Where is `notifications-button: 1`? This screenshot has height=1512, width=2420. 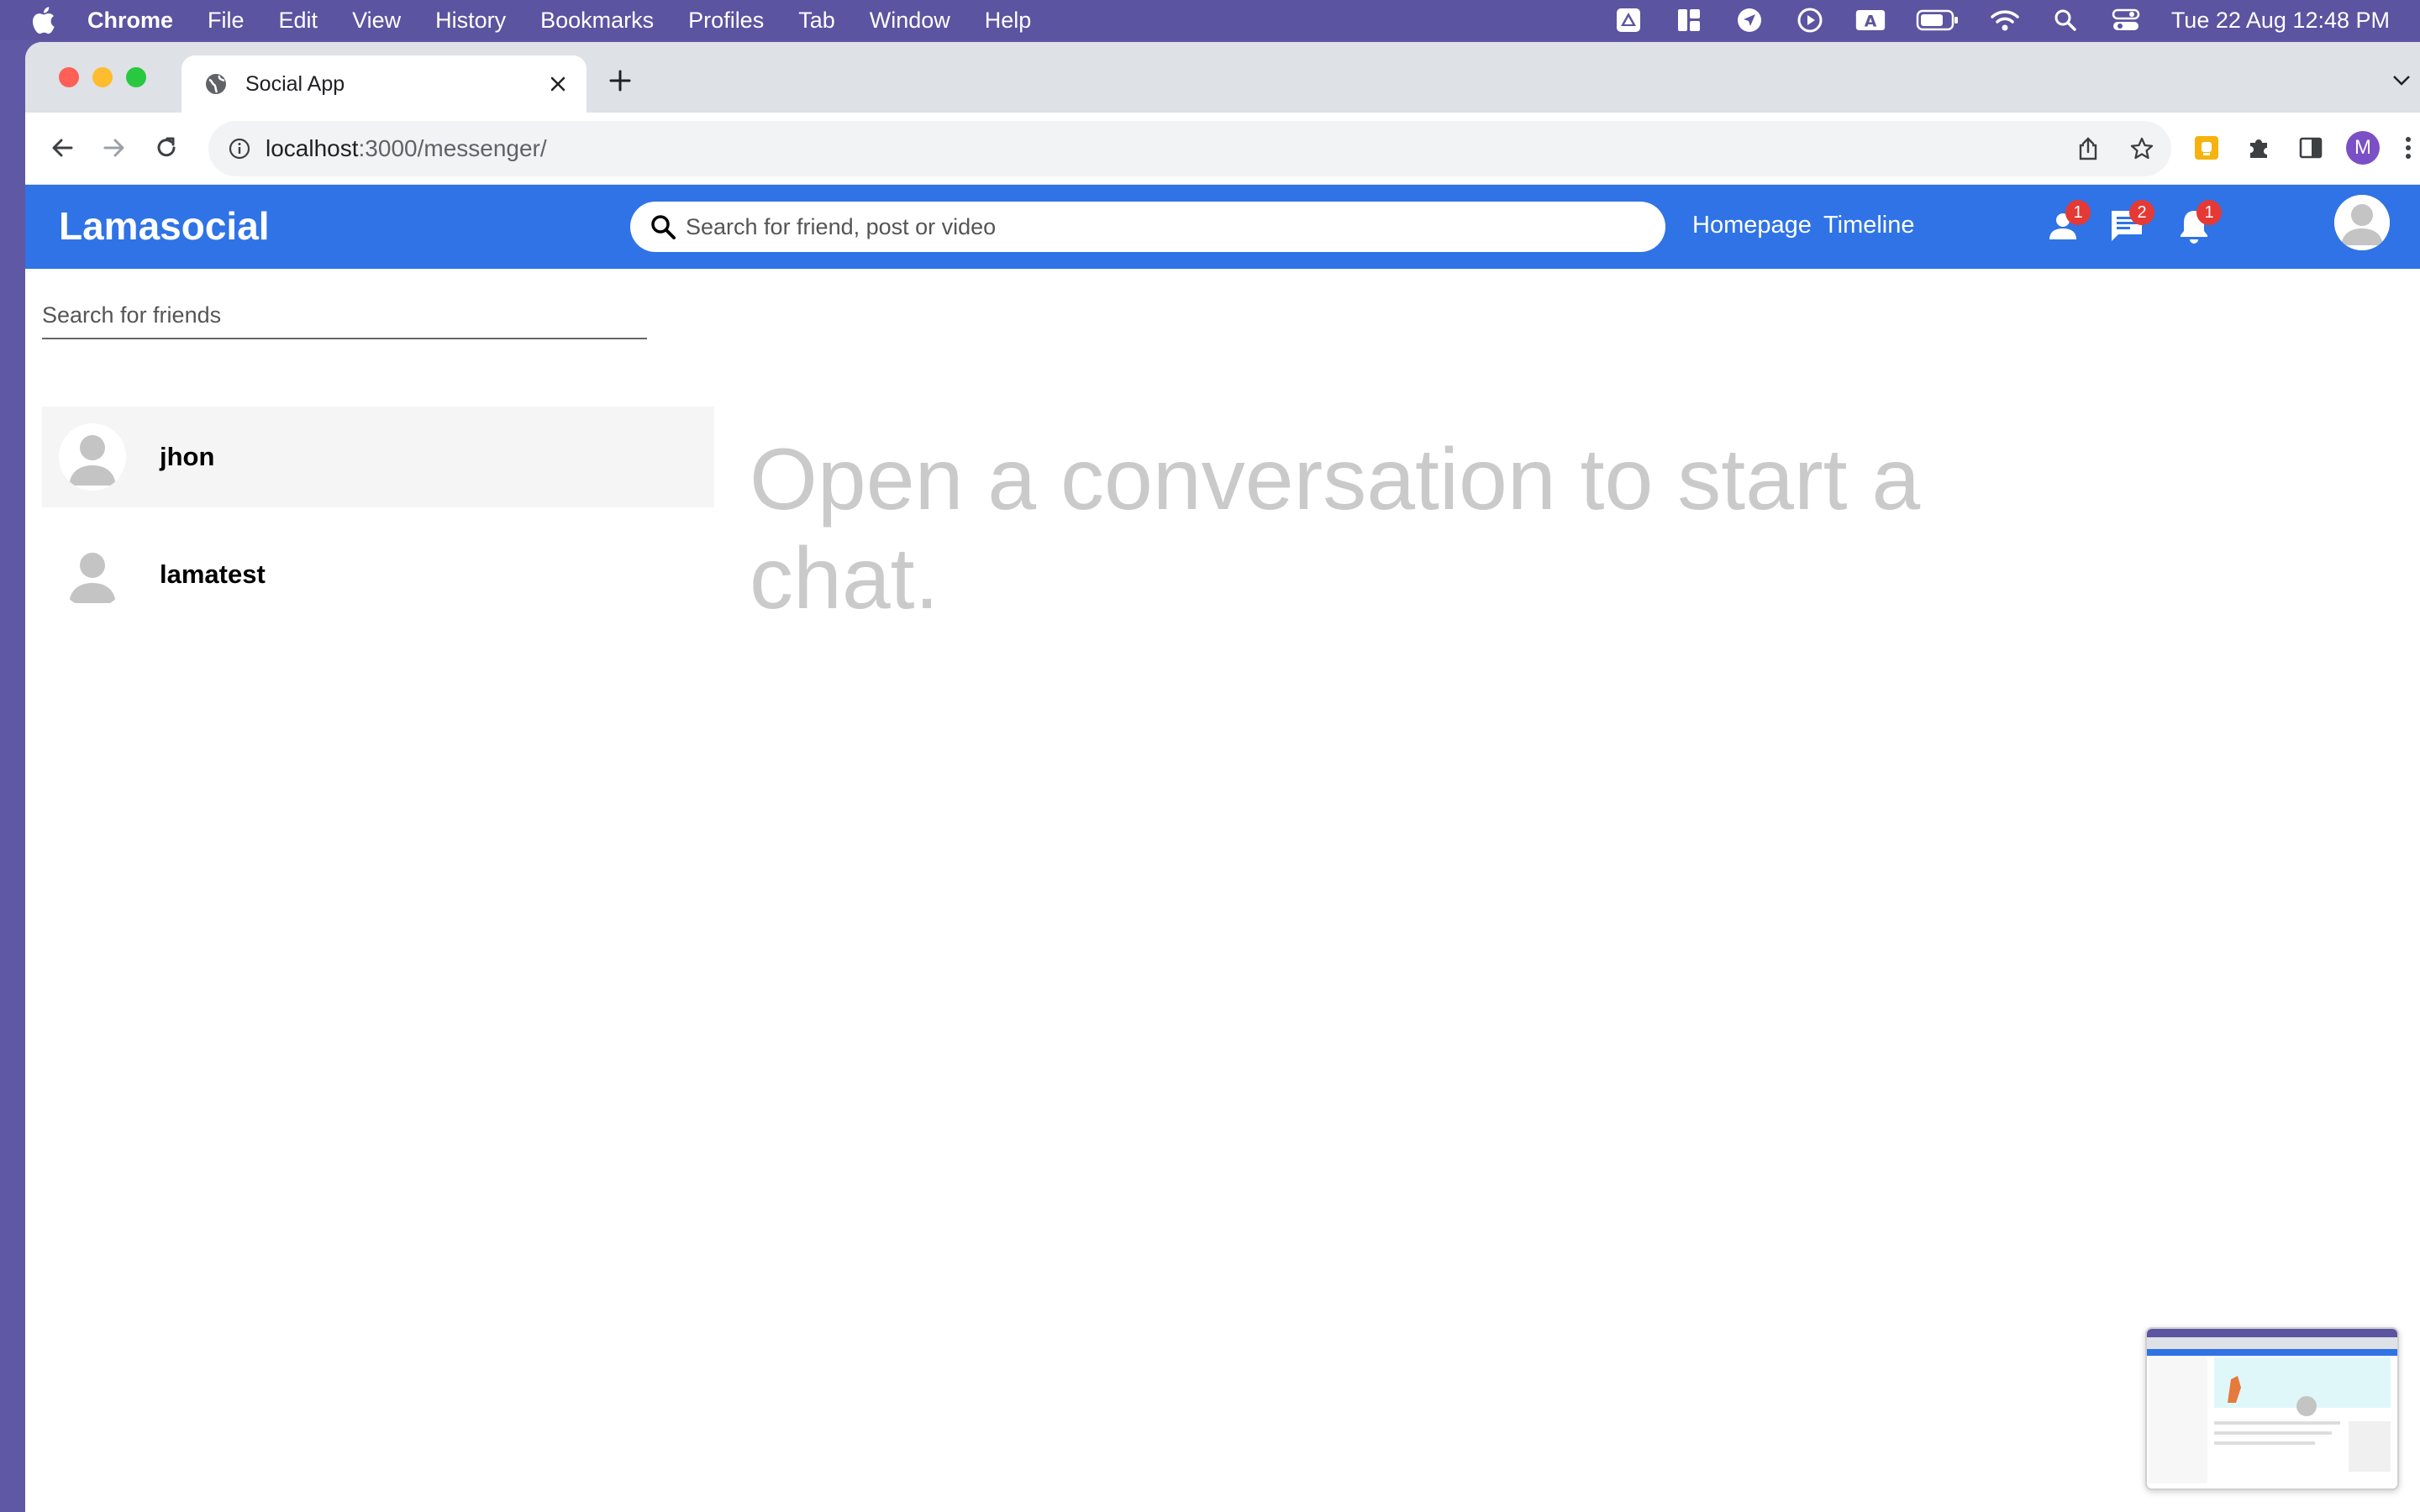 notifications-button: 1 is located at coordinates (2197, 223).